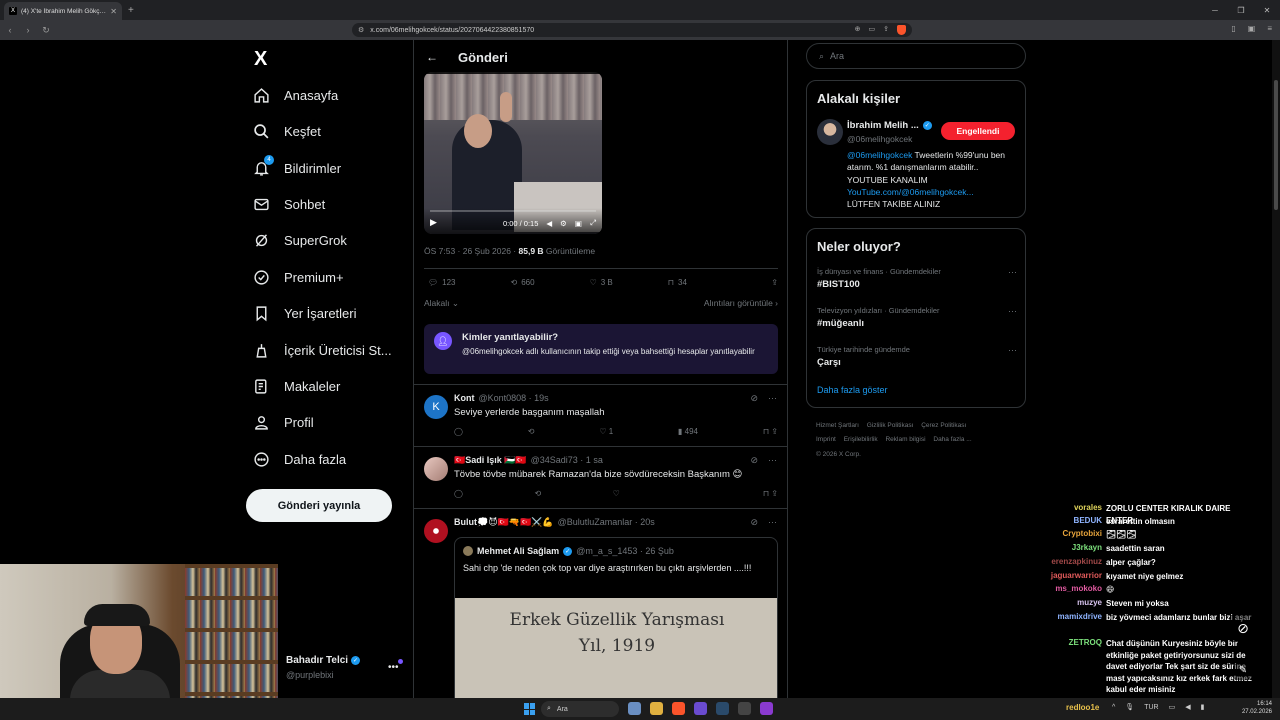 The image size is (1280, 720). What do you see at coordinates (634, 708) in the screenshot?
I see `widgets-icon` at bounding box center [634, 708].